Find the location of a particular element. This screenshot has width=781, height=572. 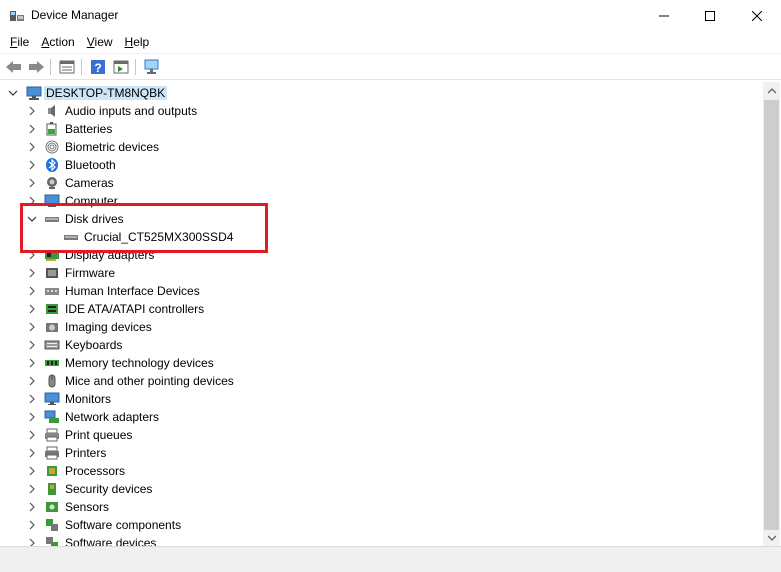

speaker-icon is located at coordinates (51, 111).